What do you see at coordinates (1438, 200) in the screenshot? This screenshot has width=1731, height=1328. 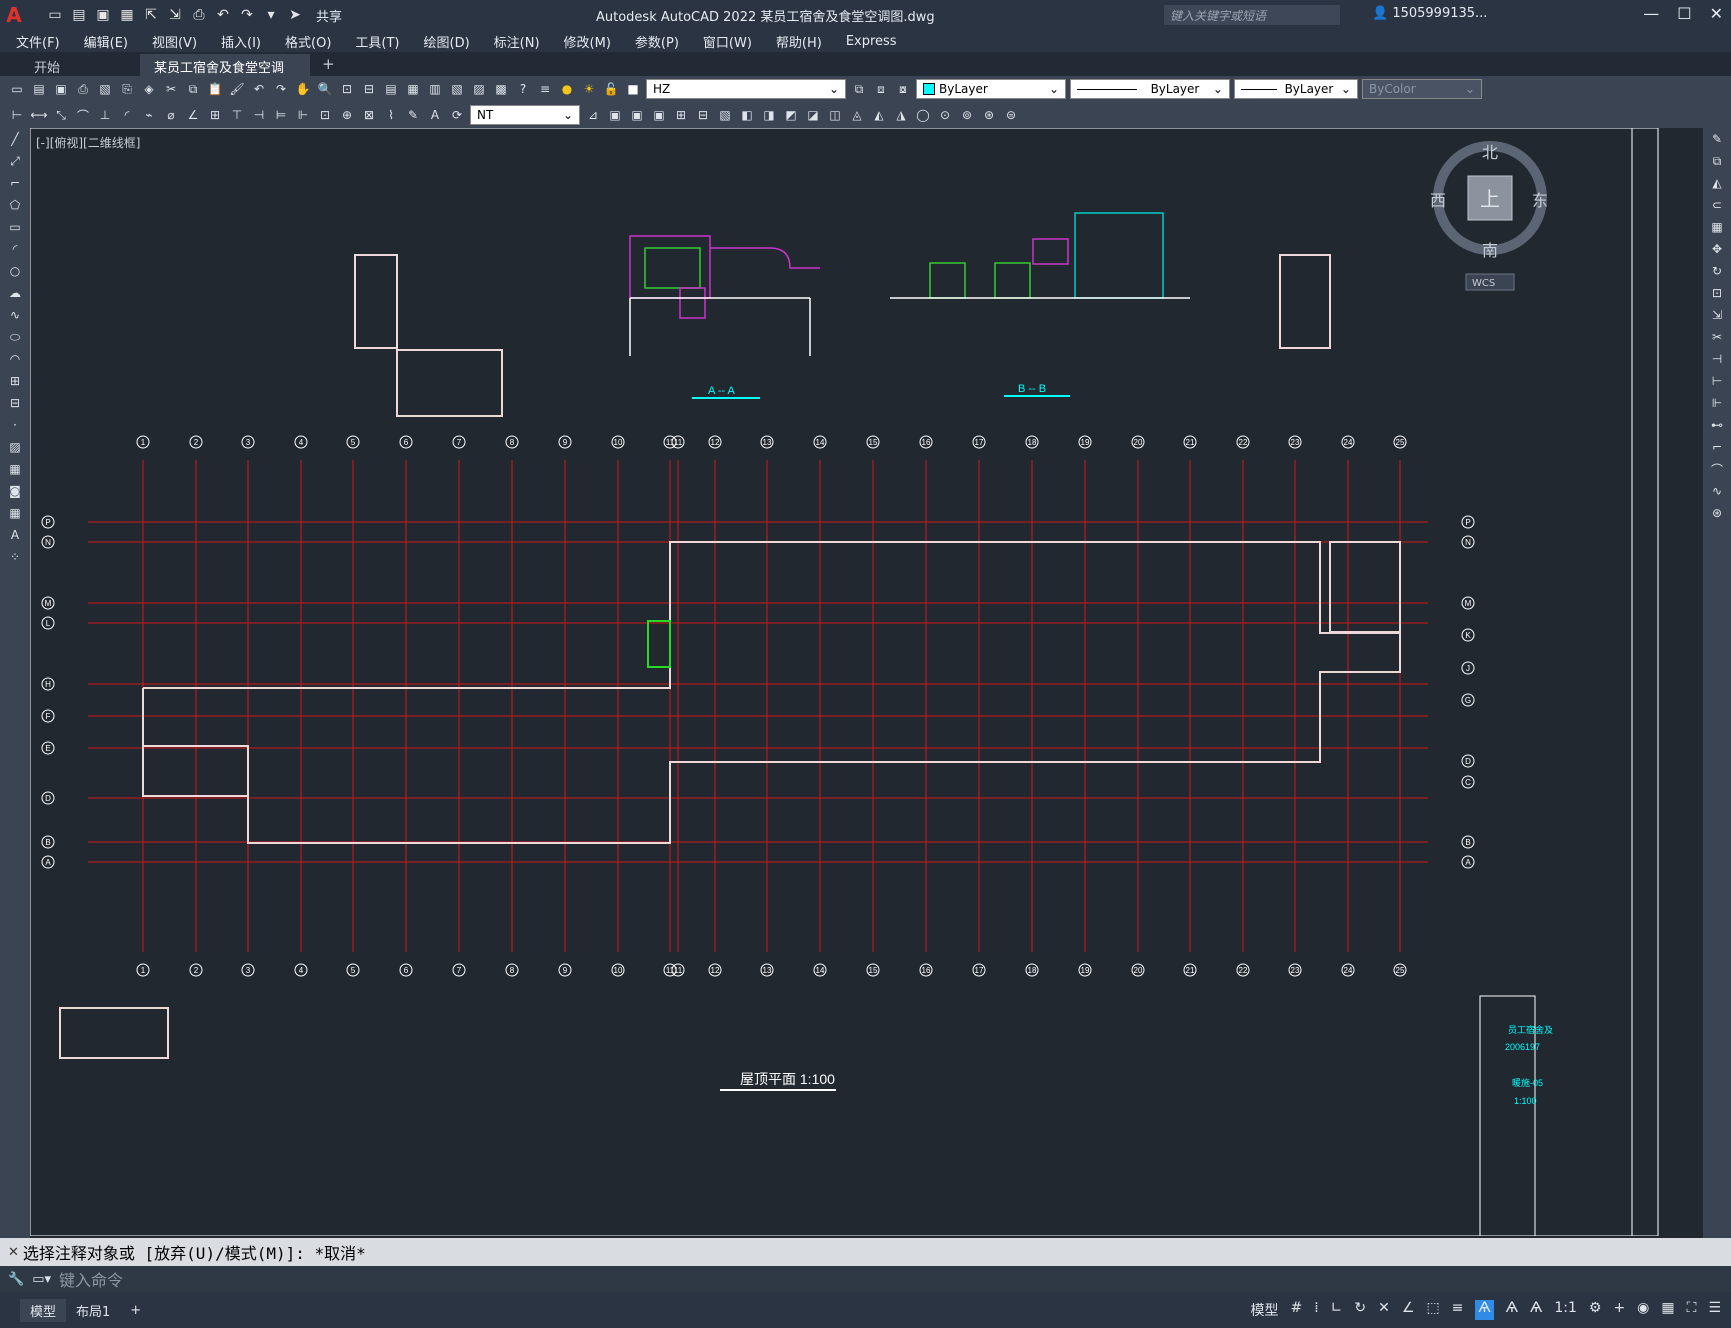 I see `viewcube-west: 西` at bounding box center [1438, 200].